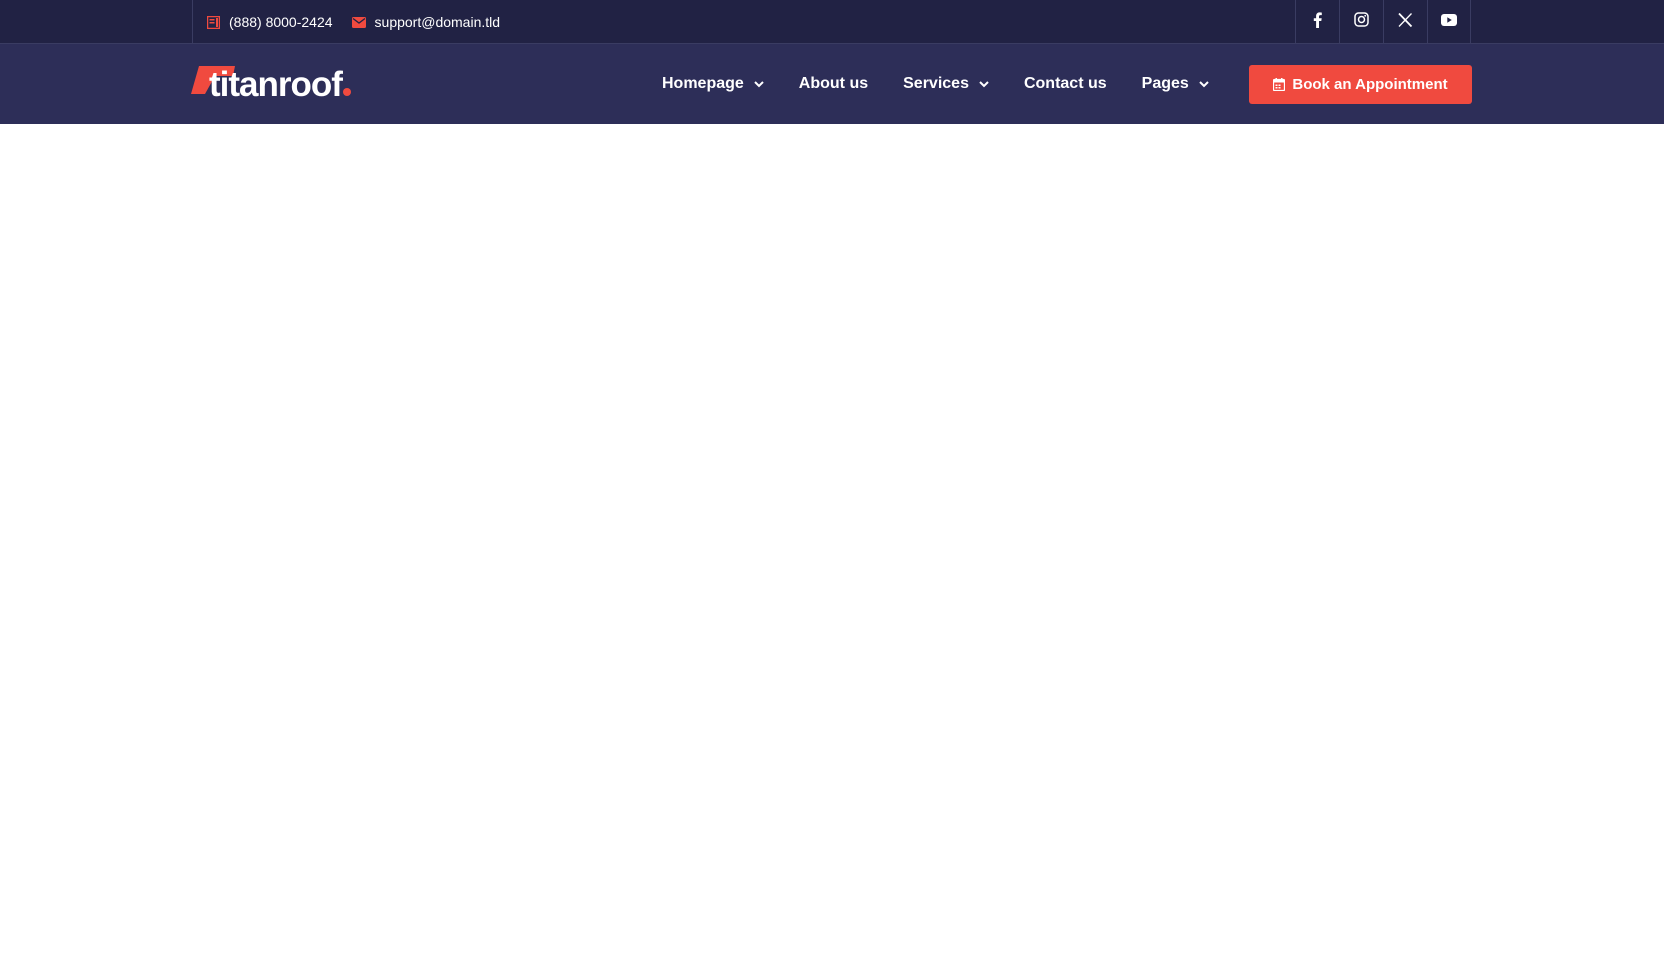 This screenshot has width=1664, height=955. What do you see at coordinates (437, 22) in the screenshot?
I see `email-address: support@domain.tld` at bounding box center [437, 22].